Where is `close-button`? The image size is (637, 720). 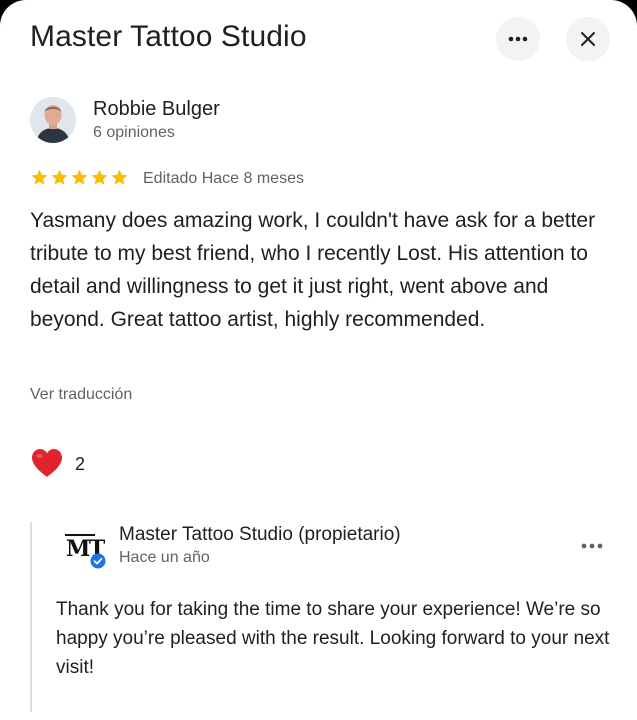
close-button is located at coordinates (588, 39).